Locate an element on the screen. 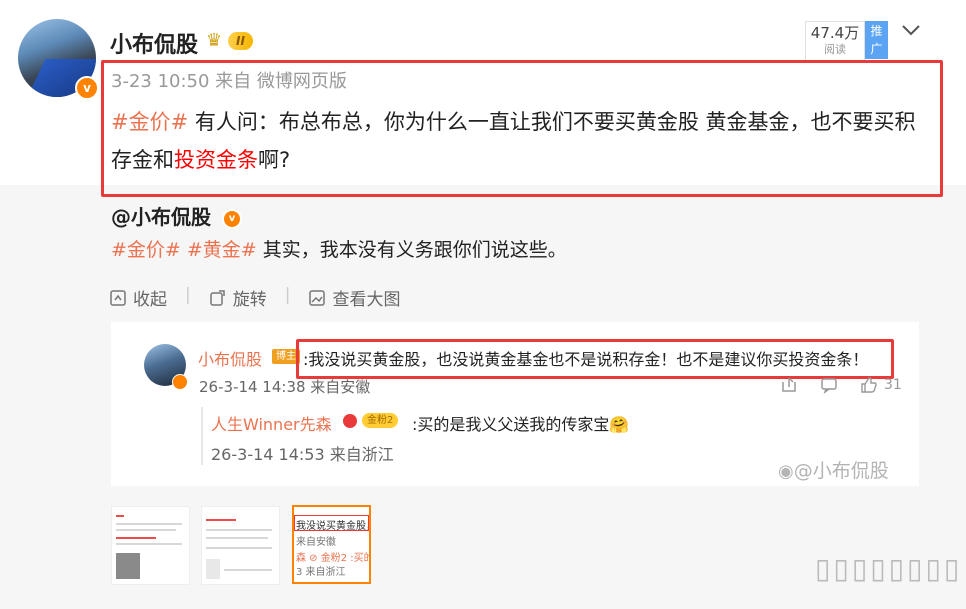 This screenshot has width=966, height=609. retweet-text: #金价# #黄金# 其实，我本没有义务跟你们说这些。 is located at coordinates (339, 248).